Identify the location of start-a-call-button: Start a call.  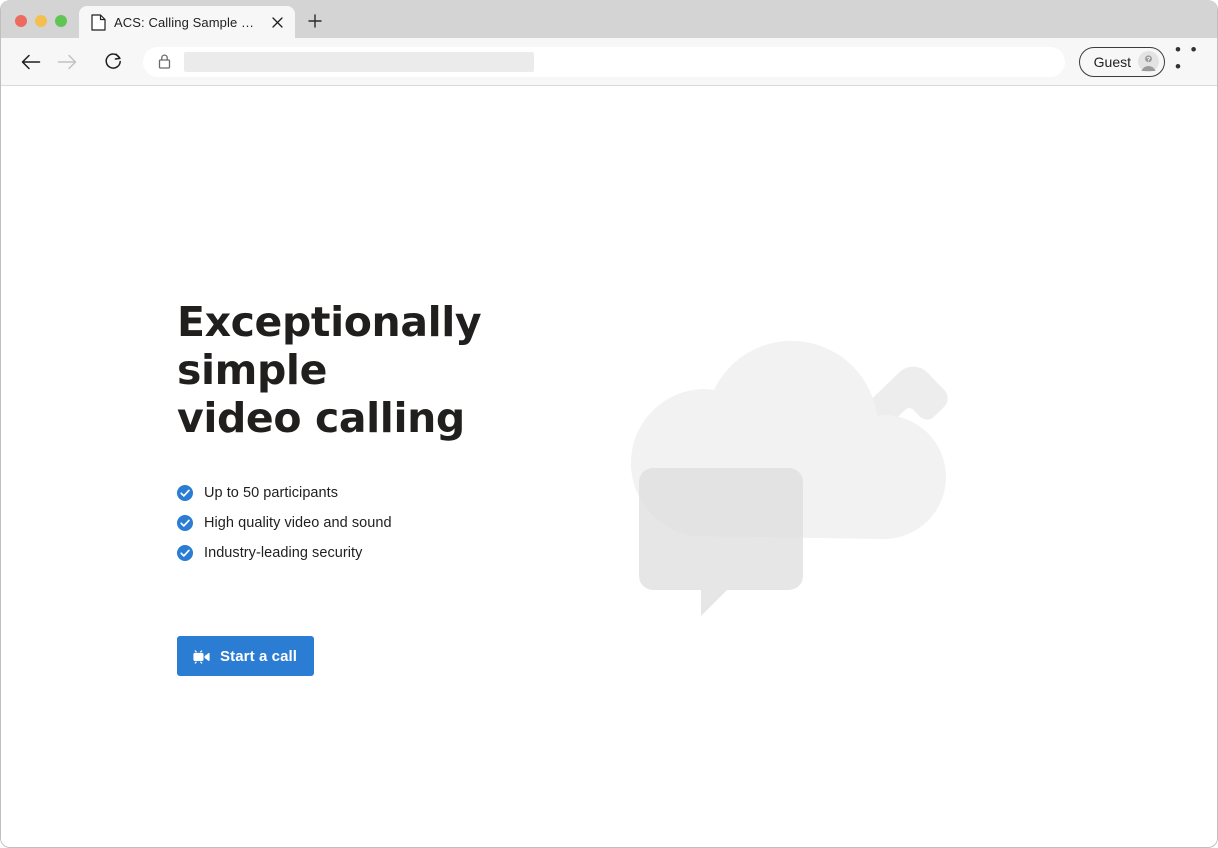
(246, 656).